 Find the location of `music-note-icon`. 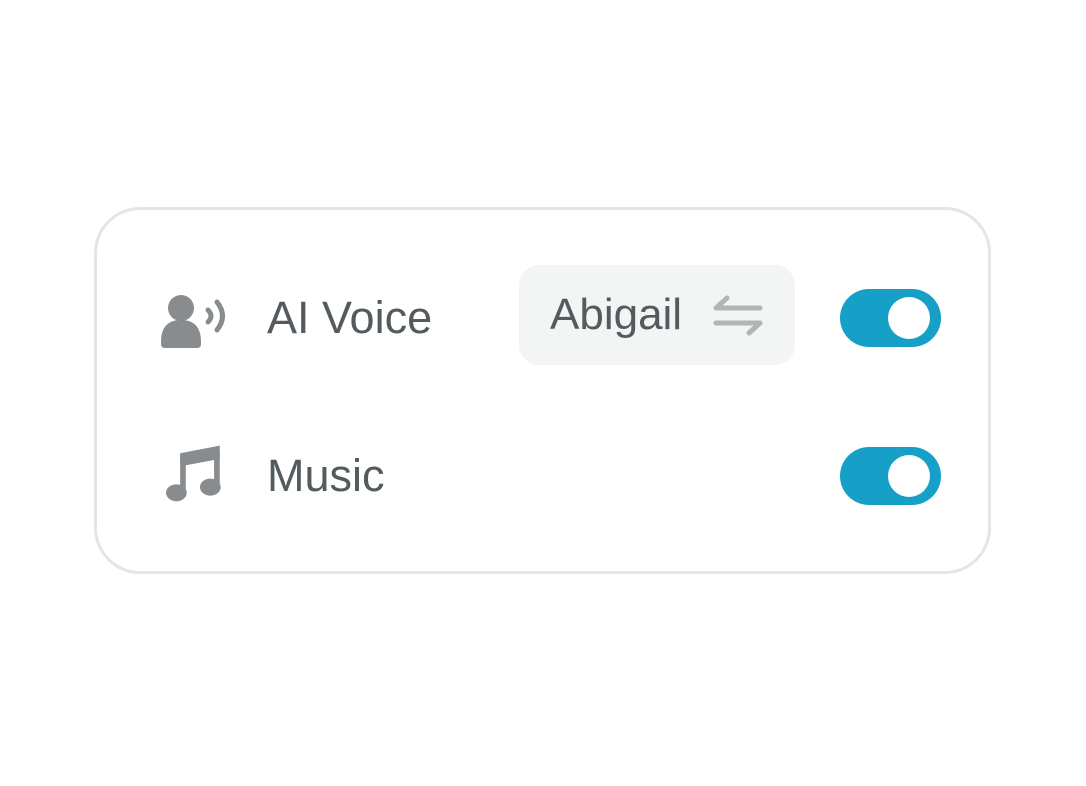

music-note-icon is located at coordinates (193, 473).